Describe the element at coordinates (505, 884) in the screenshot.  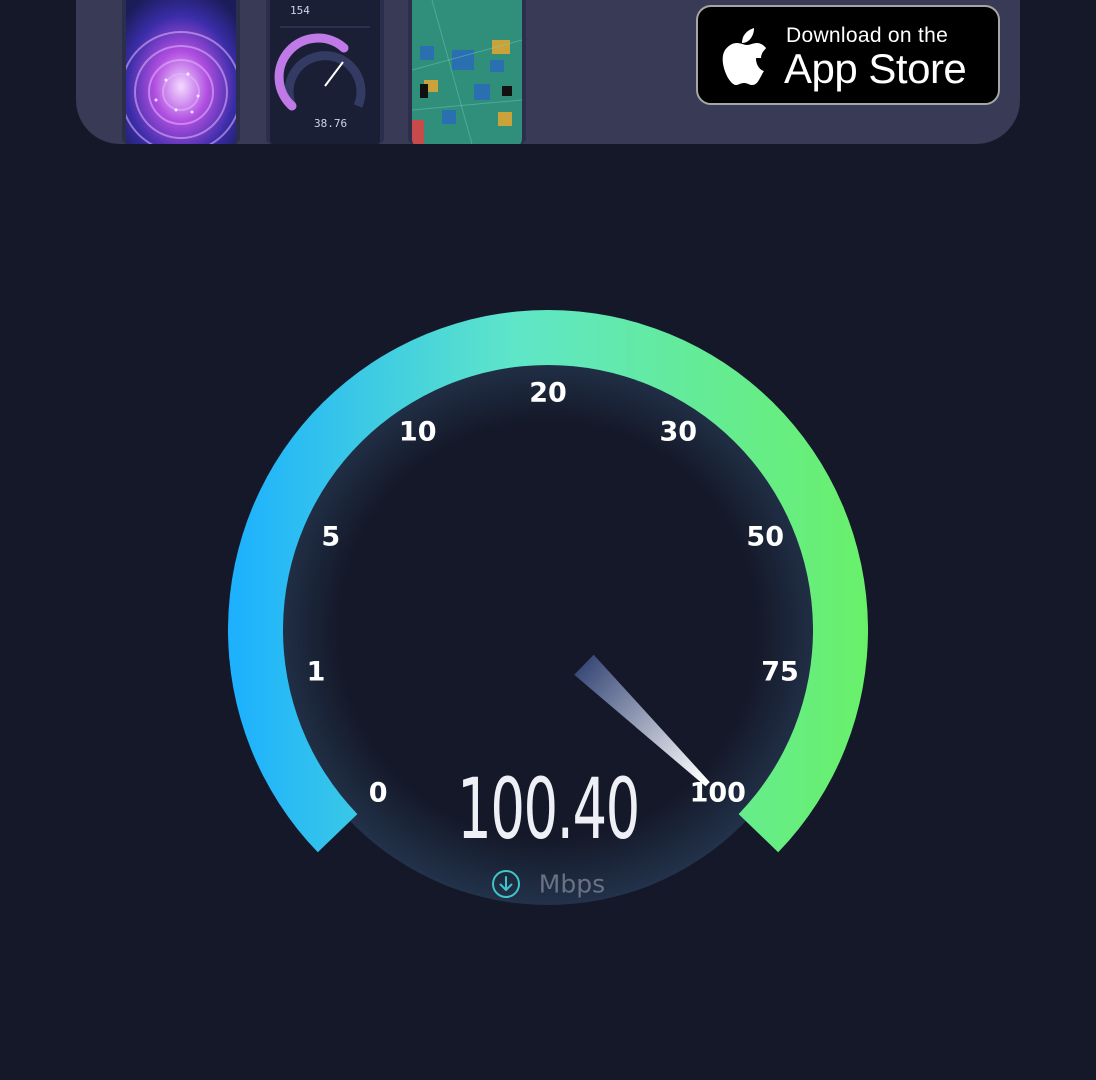
I see `download-arrow-icon` at that location.